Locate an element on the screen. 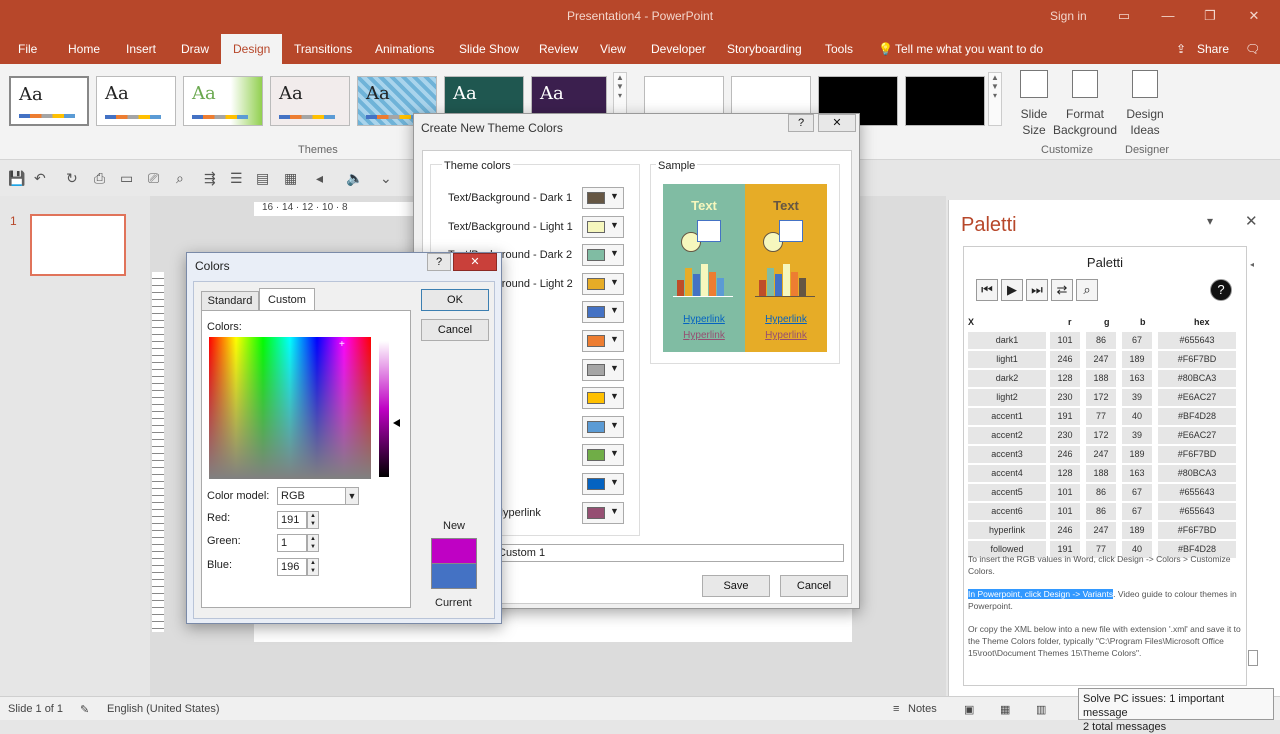  ribbon-display-icon: ▭ is located at coordinates (1124, 16).